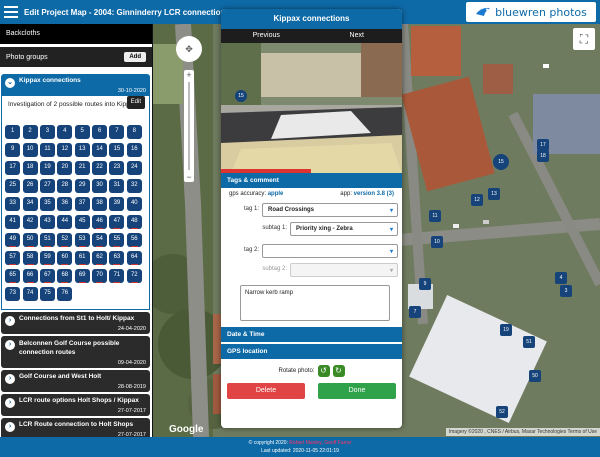 Image resolution: width=600 pixels, height=457 pixels. I want to click on photo-number-button: 44, so click(65, 222).